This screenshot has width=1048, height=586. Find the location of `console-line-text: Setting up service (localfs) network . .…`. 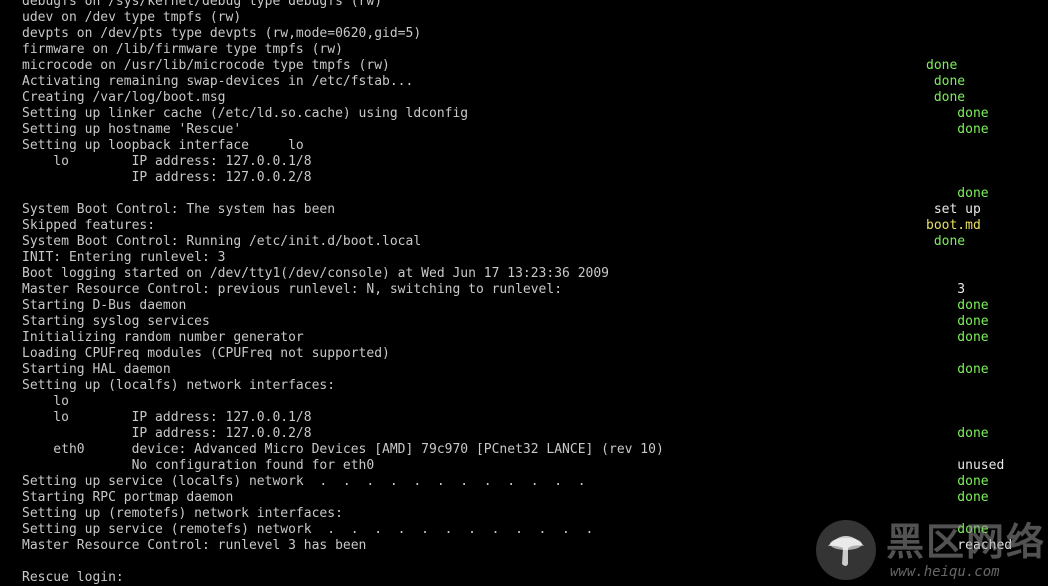

console-line-text: Setting up service (localfs) network . .… is located at coordinates (304, 481).